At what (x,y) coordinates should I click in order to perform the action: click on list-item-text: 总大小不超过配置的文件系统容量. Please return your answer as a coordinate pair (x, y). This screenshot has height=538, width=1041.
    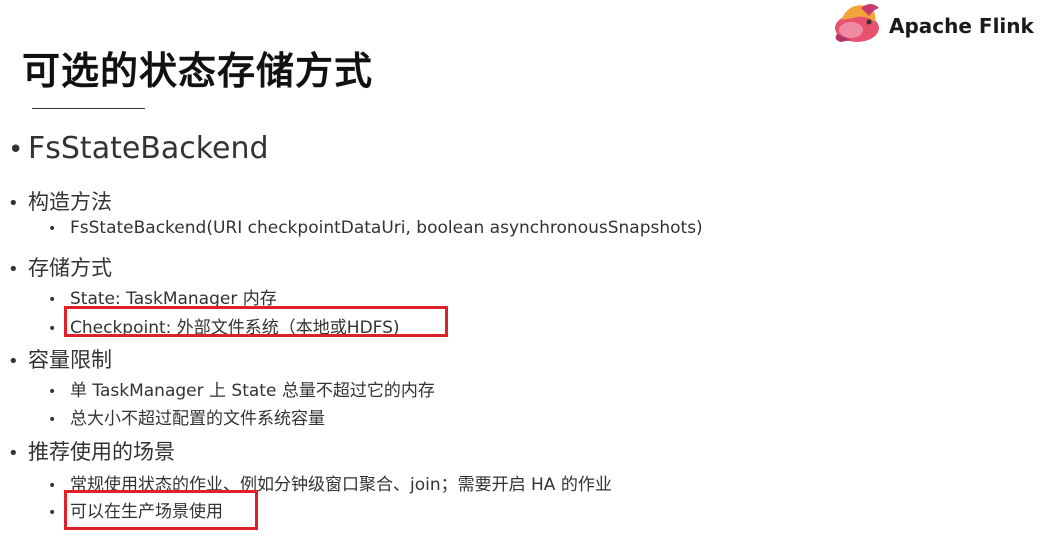
    Looking at the image, I should click on (197, 419).